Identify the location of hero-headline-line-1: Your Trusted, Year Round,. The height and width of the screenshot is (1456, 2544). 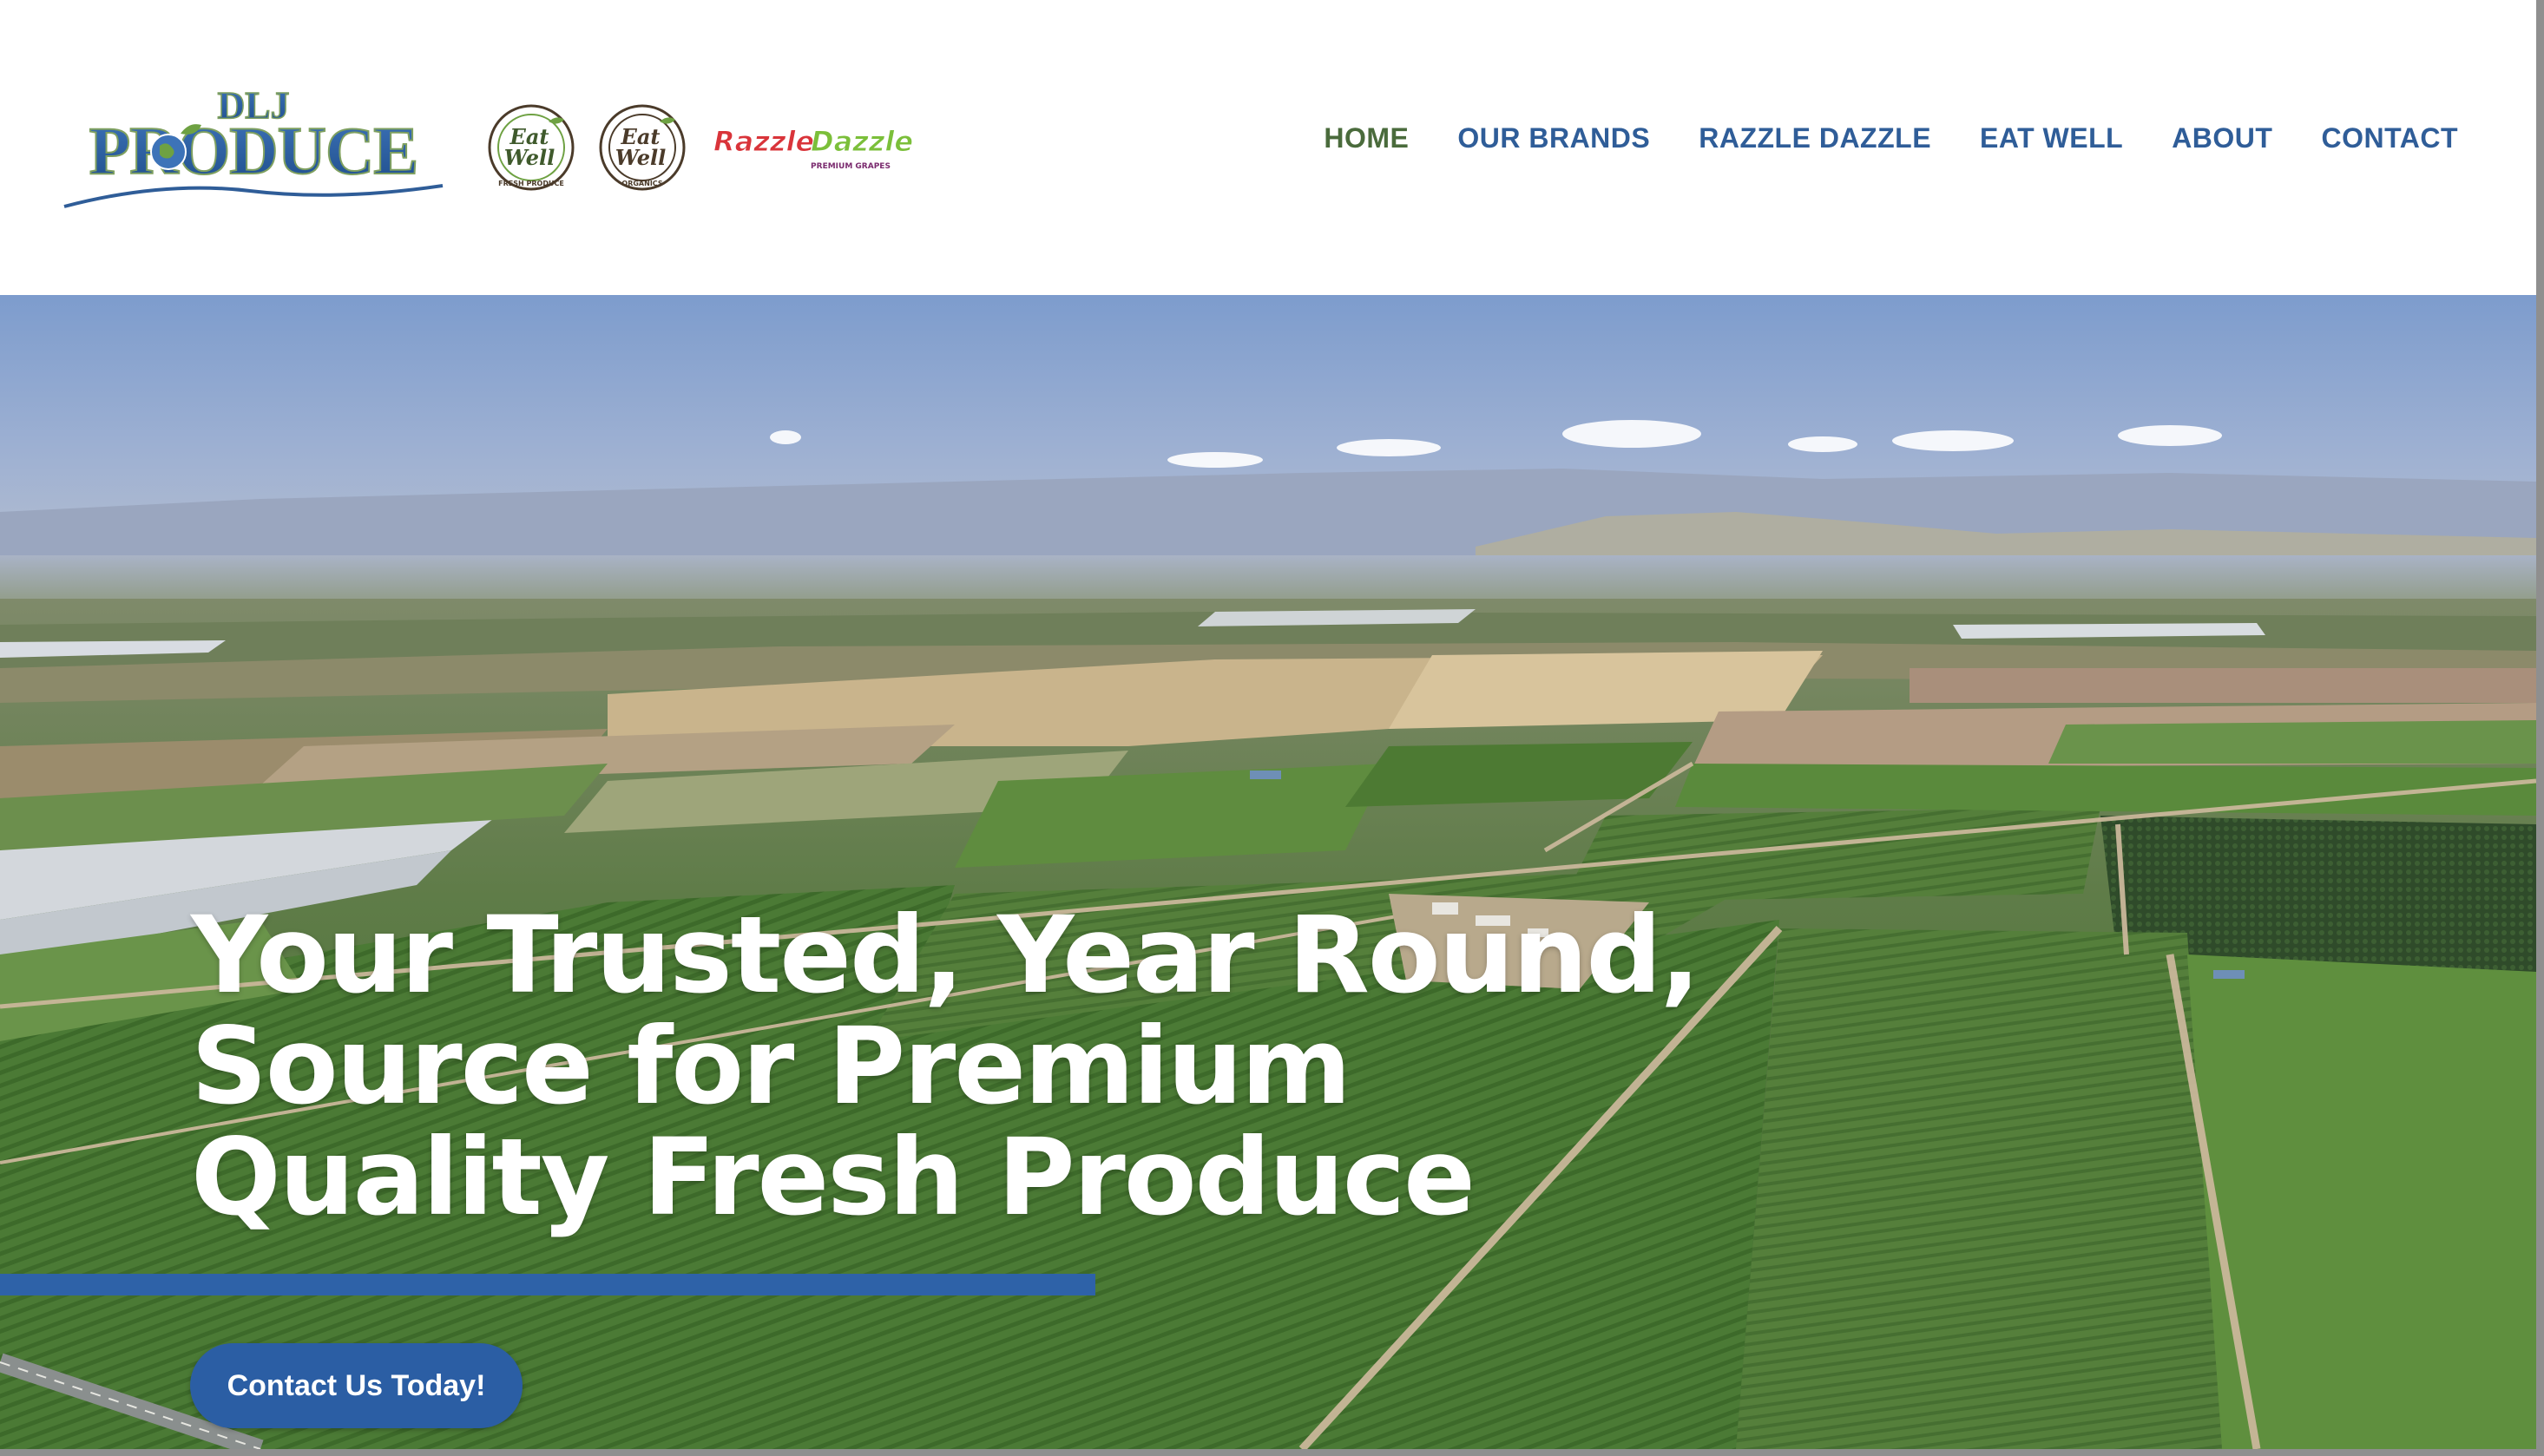
(945, 955).